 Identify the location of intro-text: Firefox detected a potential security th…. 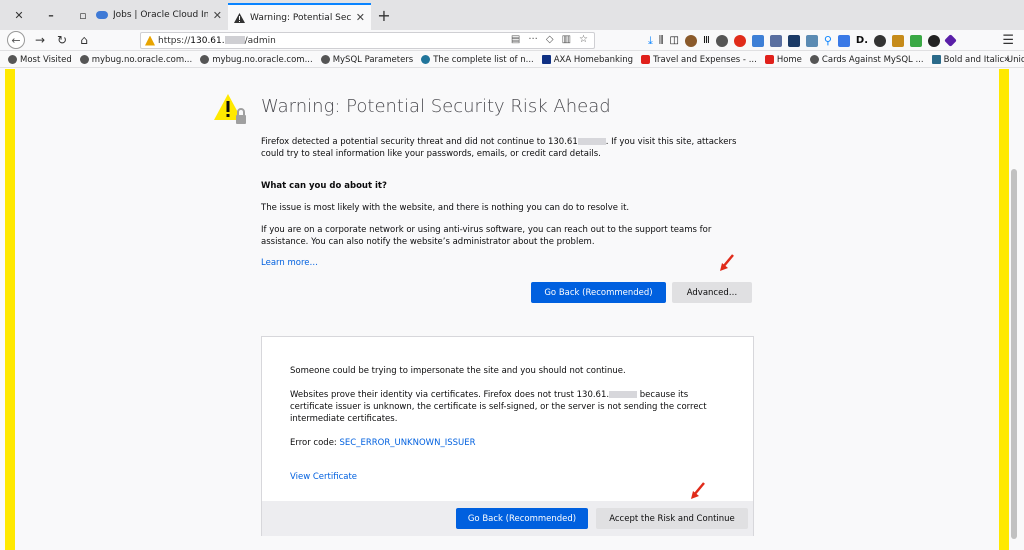
(499, 148).